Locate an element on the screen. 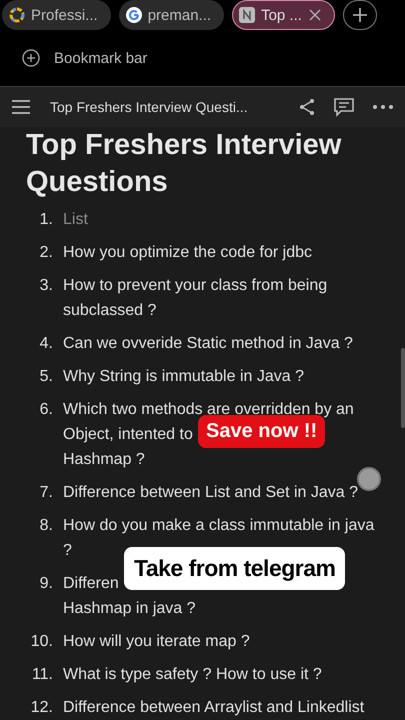  list-number: 1. is located at coordinates (45, 220).